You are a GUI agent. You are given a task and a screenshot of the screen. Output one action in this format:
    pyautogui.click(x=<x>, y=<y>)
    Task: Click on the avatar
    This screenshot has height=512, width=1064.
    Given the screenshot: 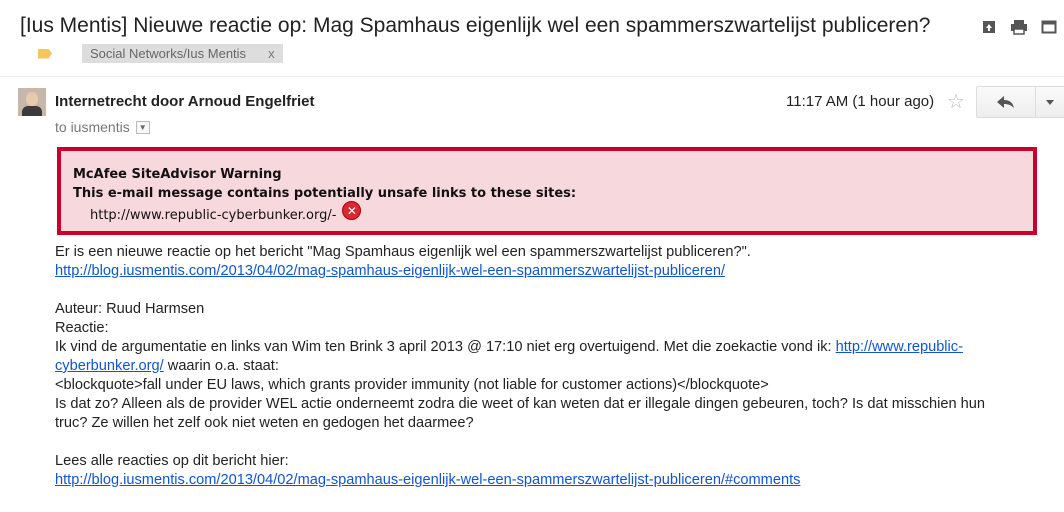 What is the action you would take?
    pyautogui.click(x=32, y=102)
    